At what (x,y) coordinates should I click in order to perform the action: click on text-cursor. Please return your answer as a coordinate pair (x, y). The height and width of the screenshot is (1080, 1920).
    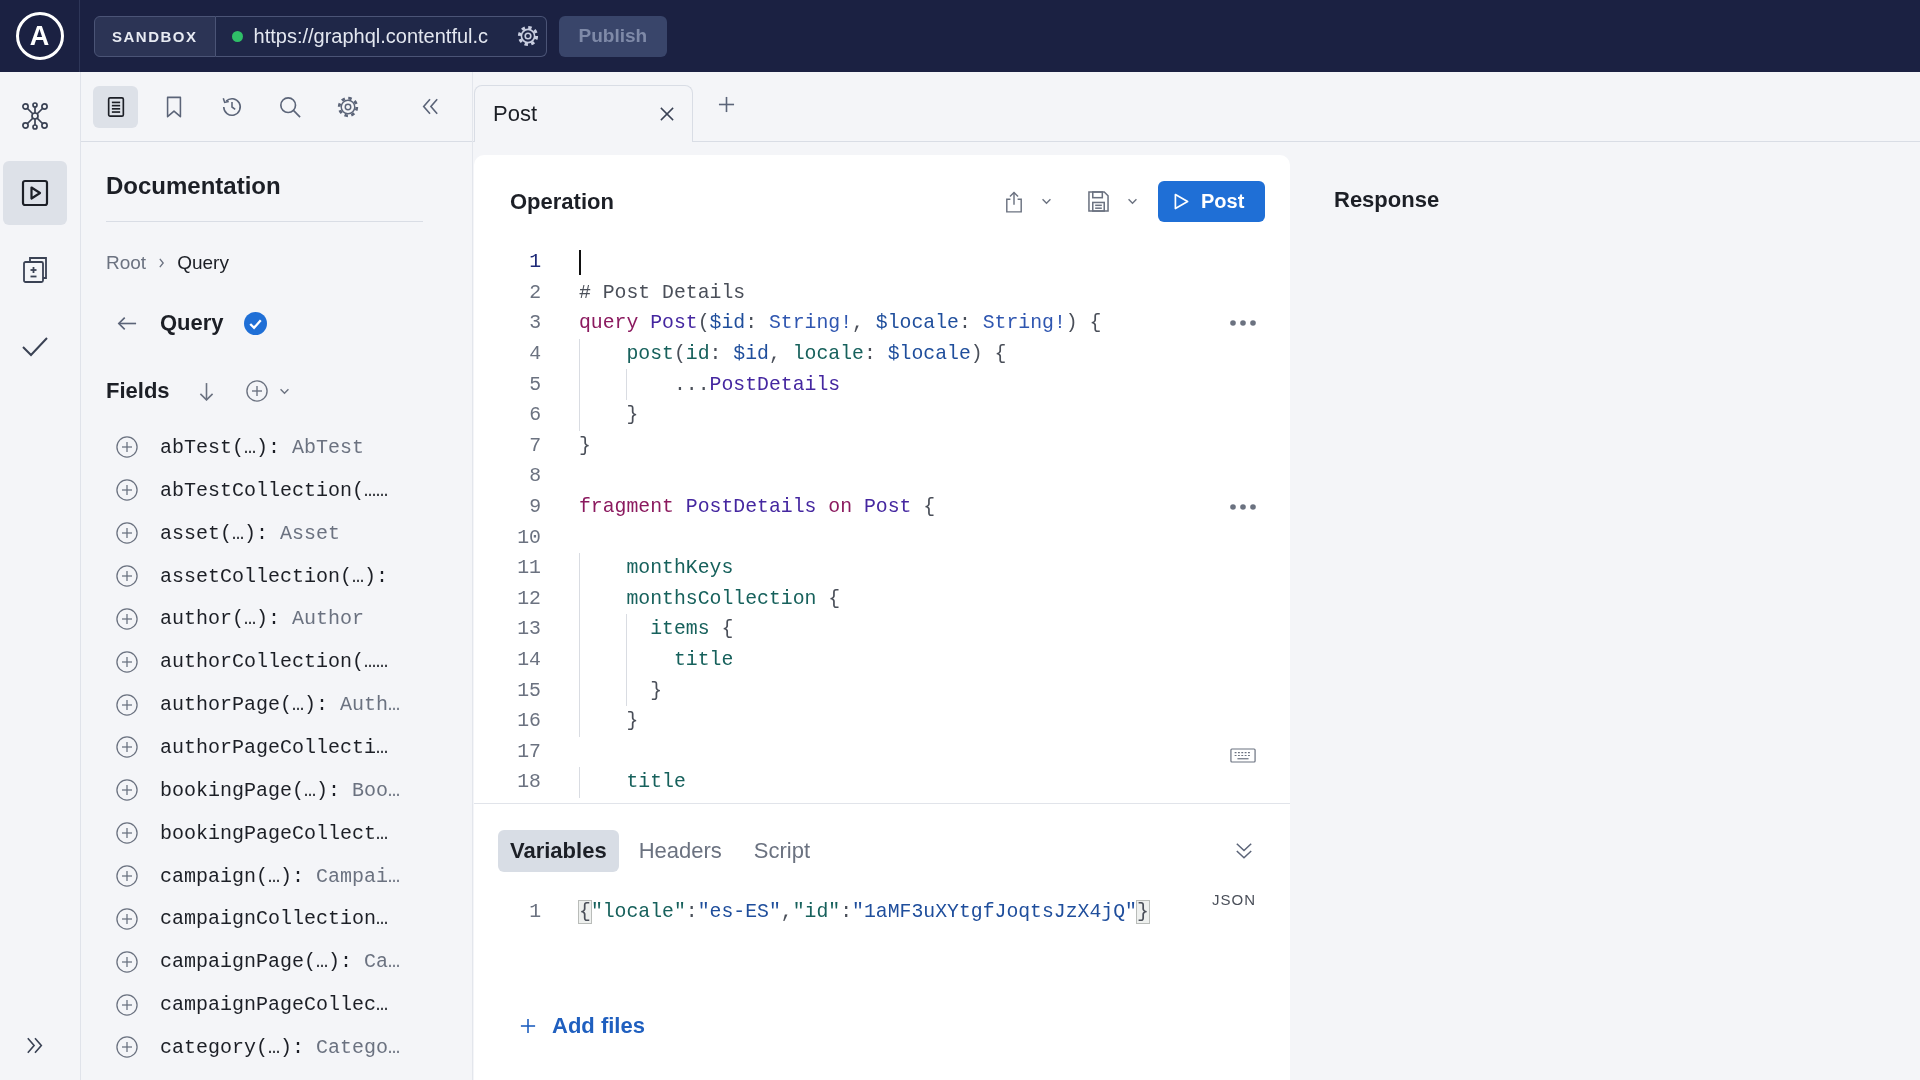
    Looking at the image, I should click on (580, 262).